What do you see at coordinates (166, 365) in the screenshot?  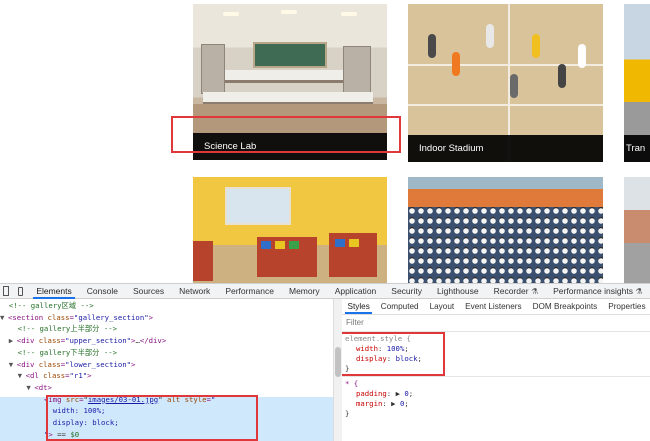 I see `dom-node-line: ▼ <div class="lower_section">` at bounding box center [166, 365].